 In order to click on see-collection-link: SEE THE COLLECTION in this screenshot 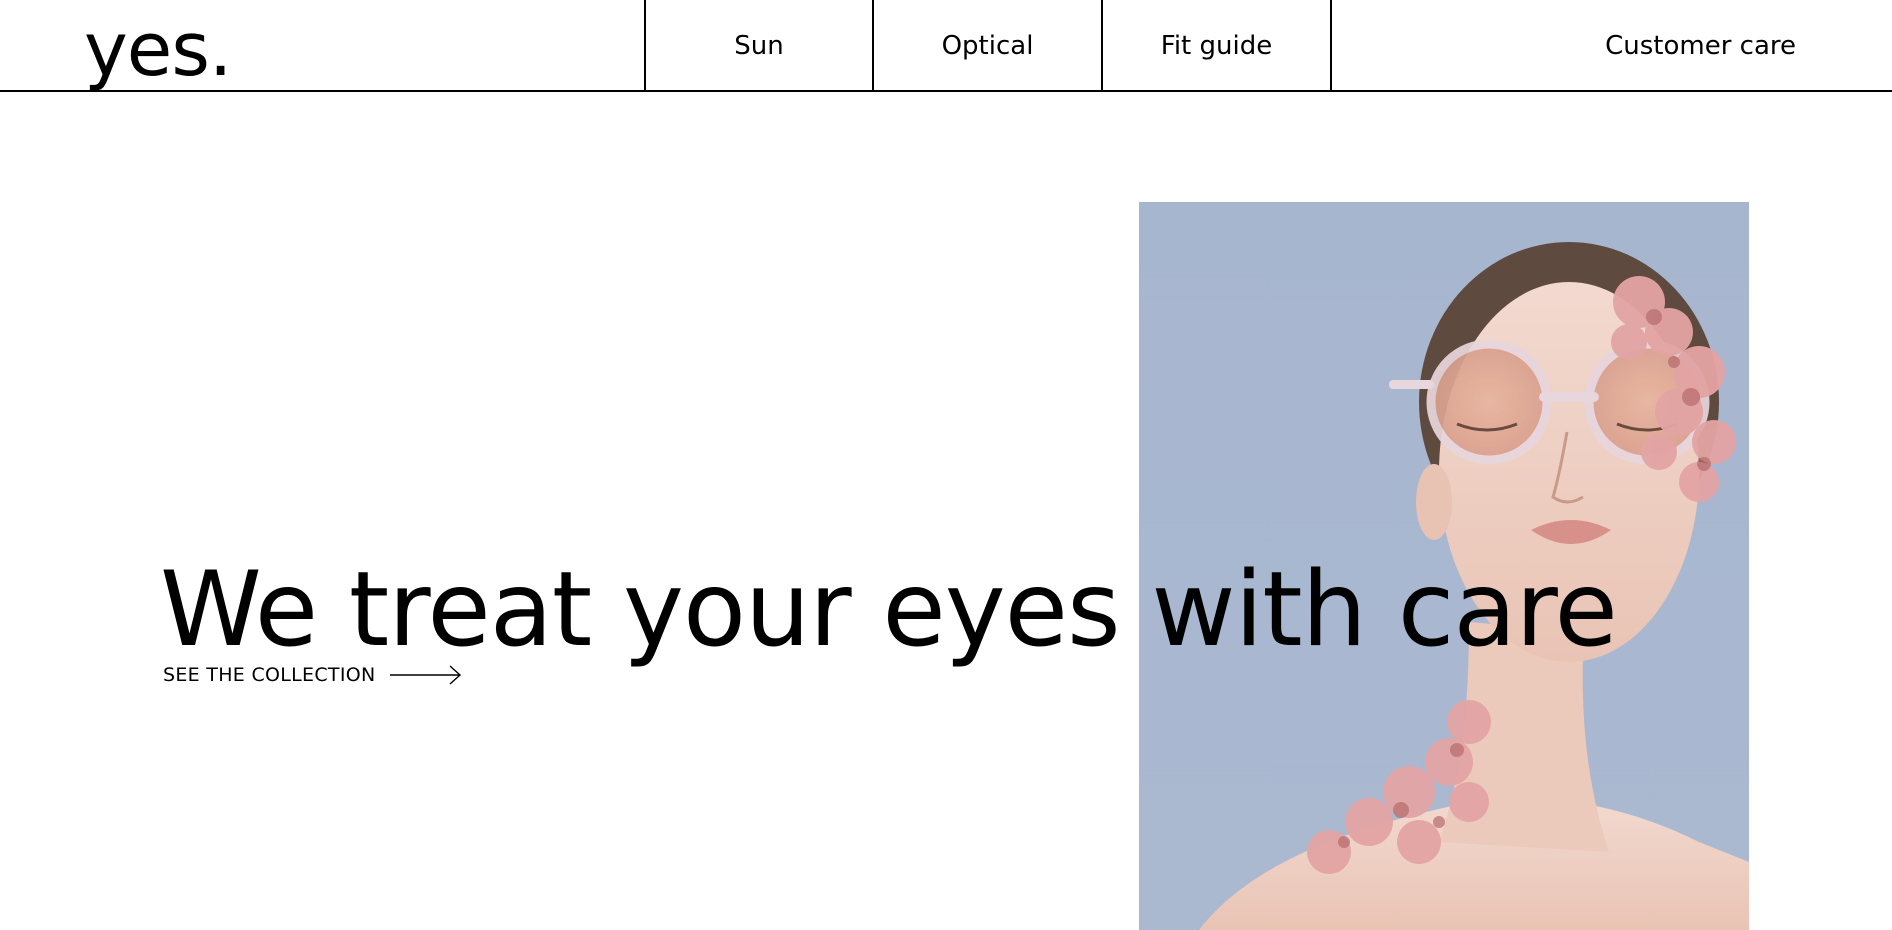, I will do `click(312, 675)`.